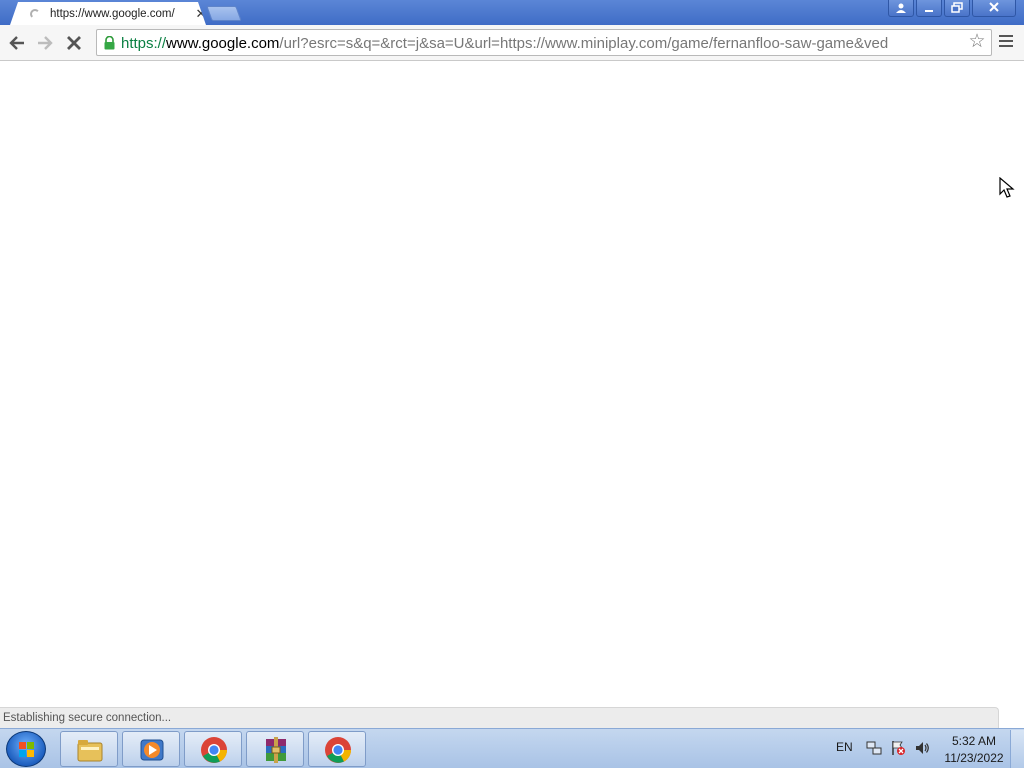 The width and height of the screenshot is (1024, 768). I want to click on loading-spinner-icon, so click(35, 14).